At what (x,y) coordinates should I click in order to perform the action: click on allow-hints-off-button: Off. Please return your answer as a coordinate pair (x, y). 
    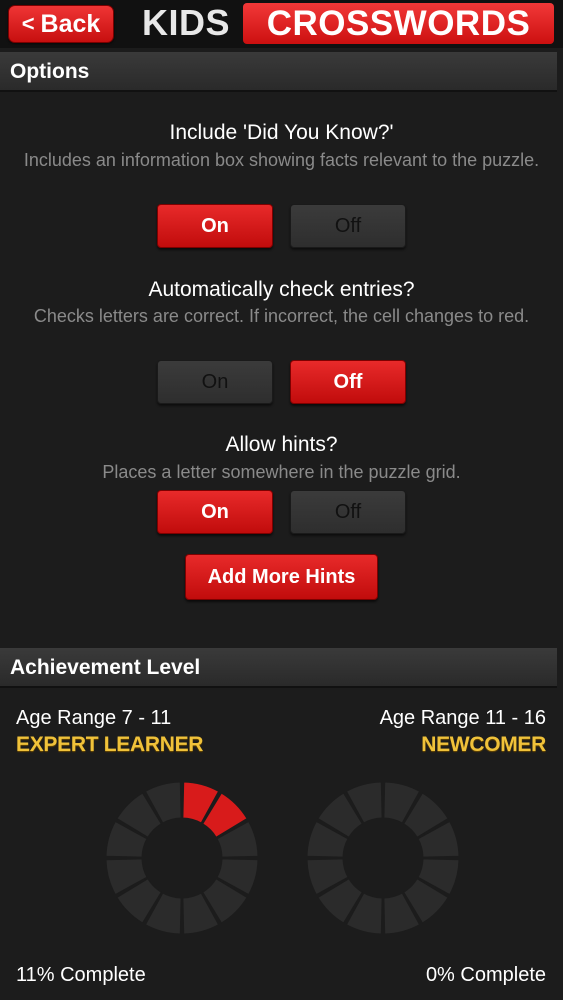
    Looking at the image, I should click on (348, 512).